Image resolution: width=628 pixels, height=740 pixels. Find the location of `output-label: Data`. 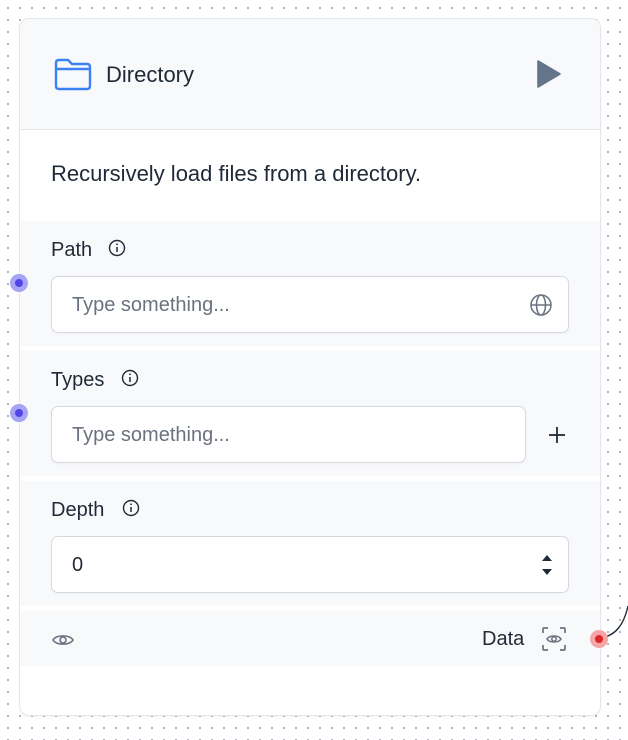

output-label: Data is located at coordinates (503, 639).